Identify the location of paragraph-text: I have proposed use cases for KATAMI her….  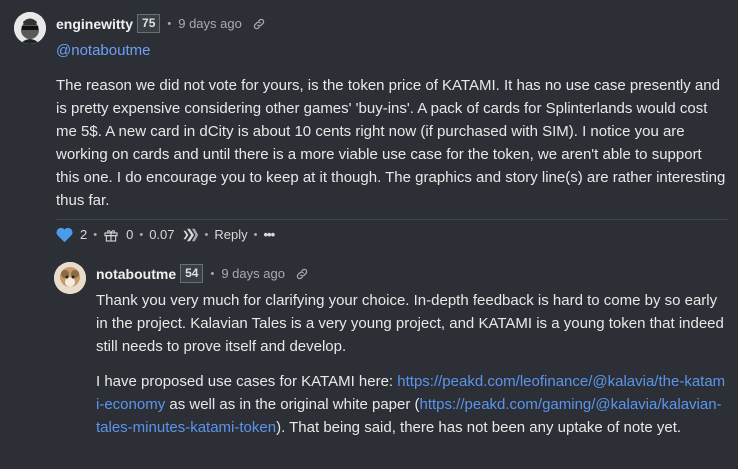
(247, 381).